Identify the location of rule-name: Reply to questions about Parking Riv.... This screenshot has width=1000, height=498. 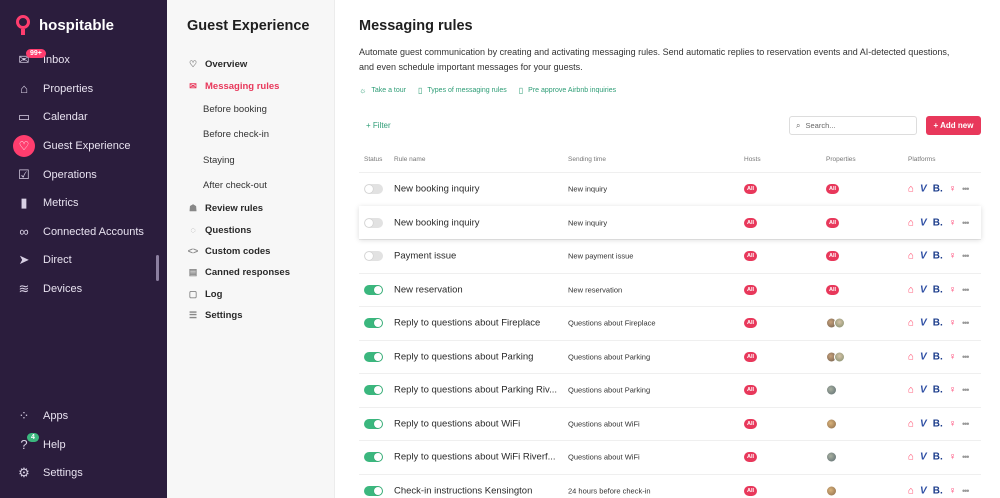
(475, 390).